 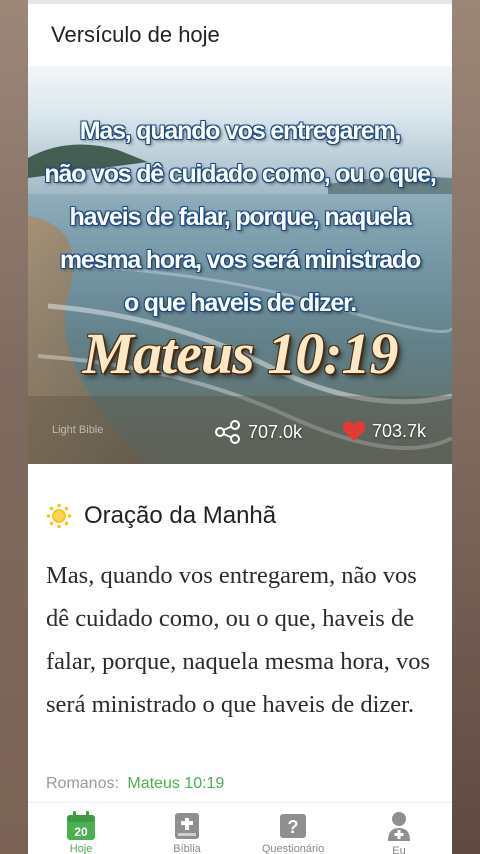 What do you see at coordinates (180, 515) in the screenshot?
I see `section-title: Oração da Manhã` at bounding box center [180, 515].